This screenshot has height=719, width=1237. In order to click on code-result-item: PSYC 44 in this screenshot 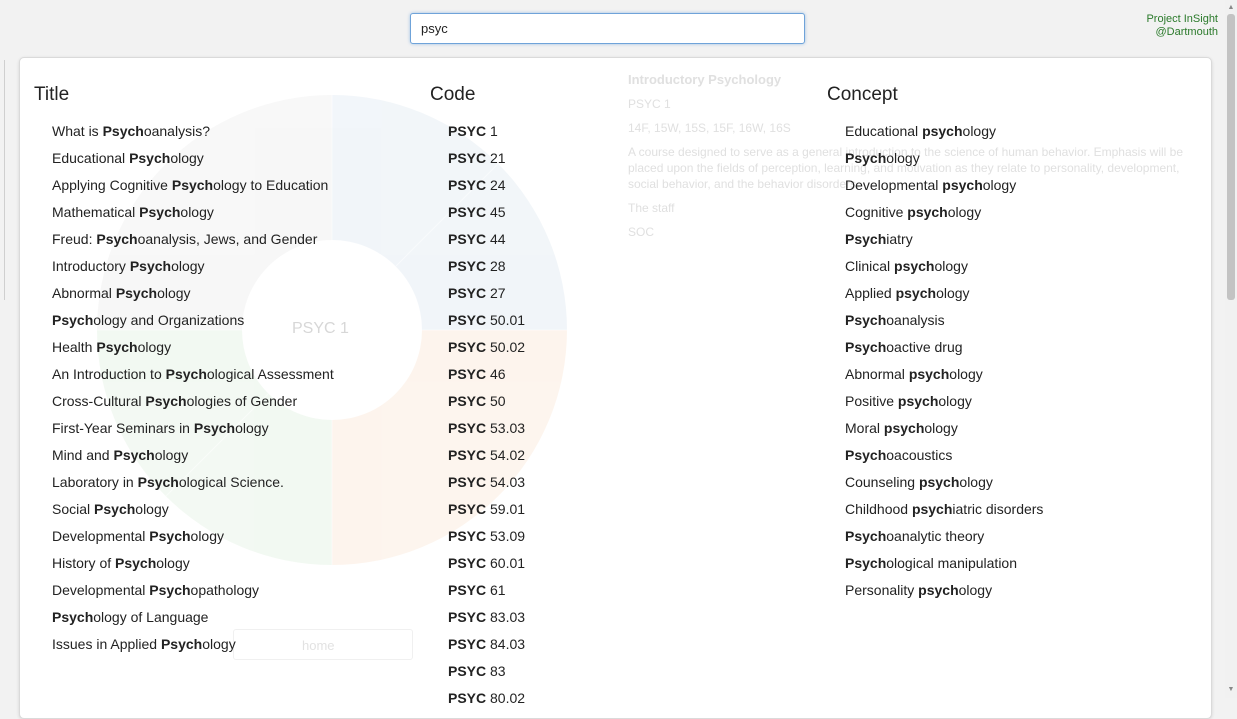, I will do `click(486, 239)`.